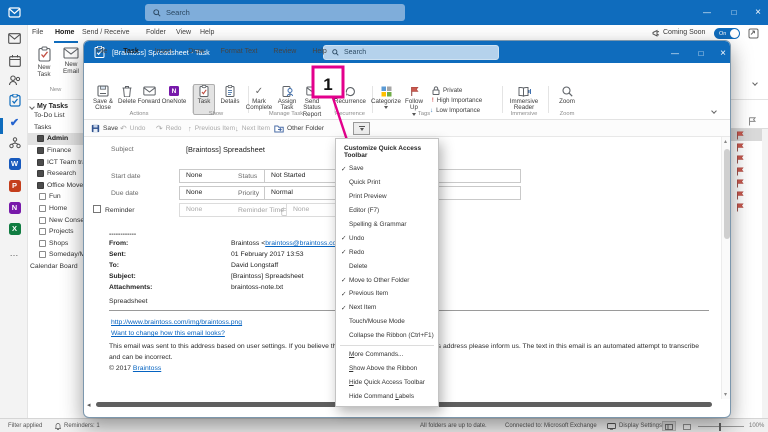  I want to click on folder-item-todo-list: To-Do List, so click(61, 116).